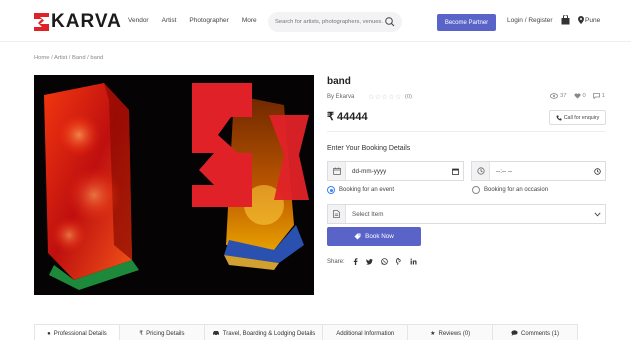 This screenshot has height=340, width=631. I want to click on tab-label: Comments (1), so click(540, 333).